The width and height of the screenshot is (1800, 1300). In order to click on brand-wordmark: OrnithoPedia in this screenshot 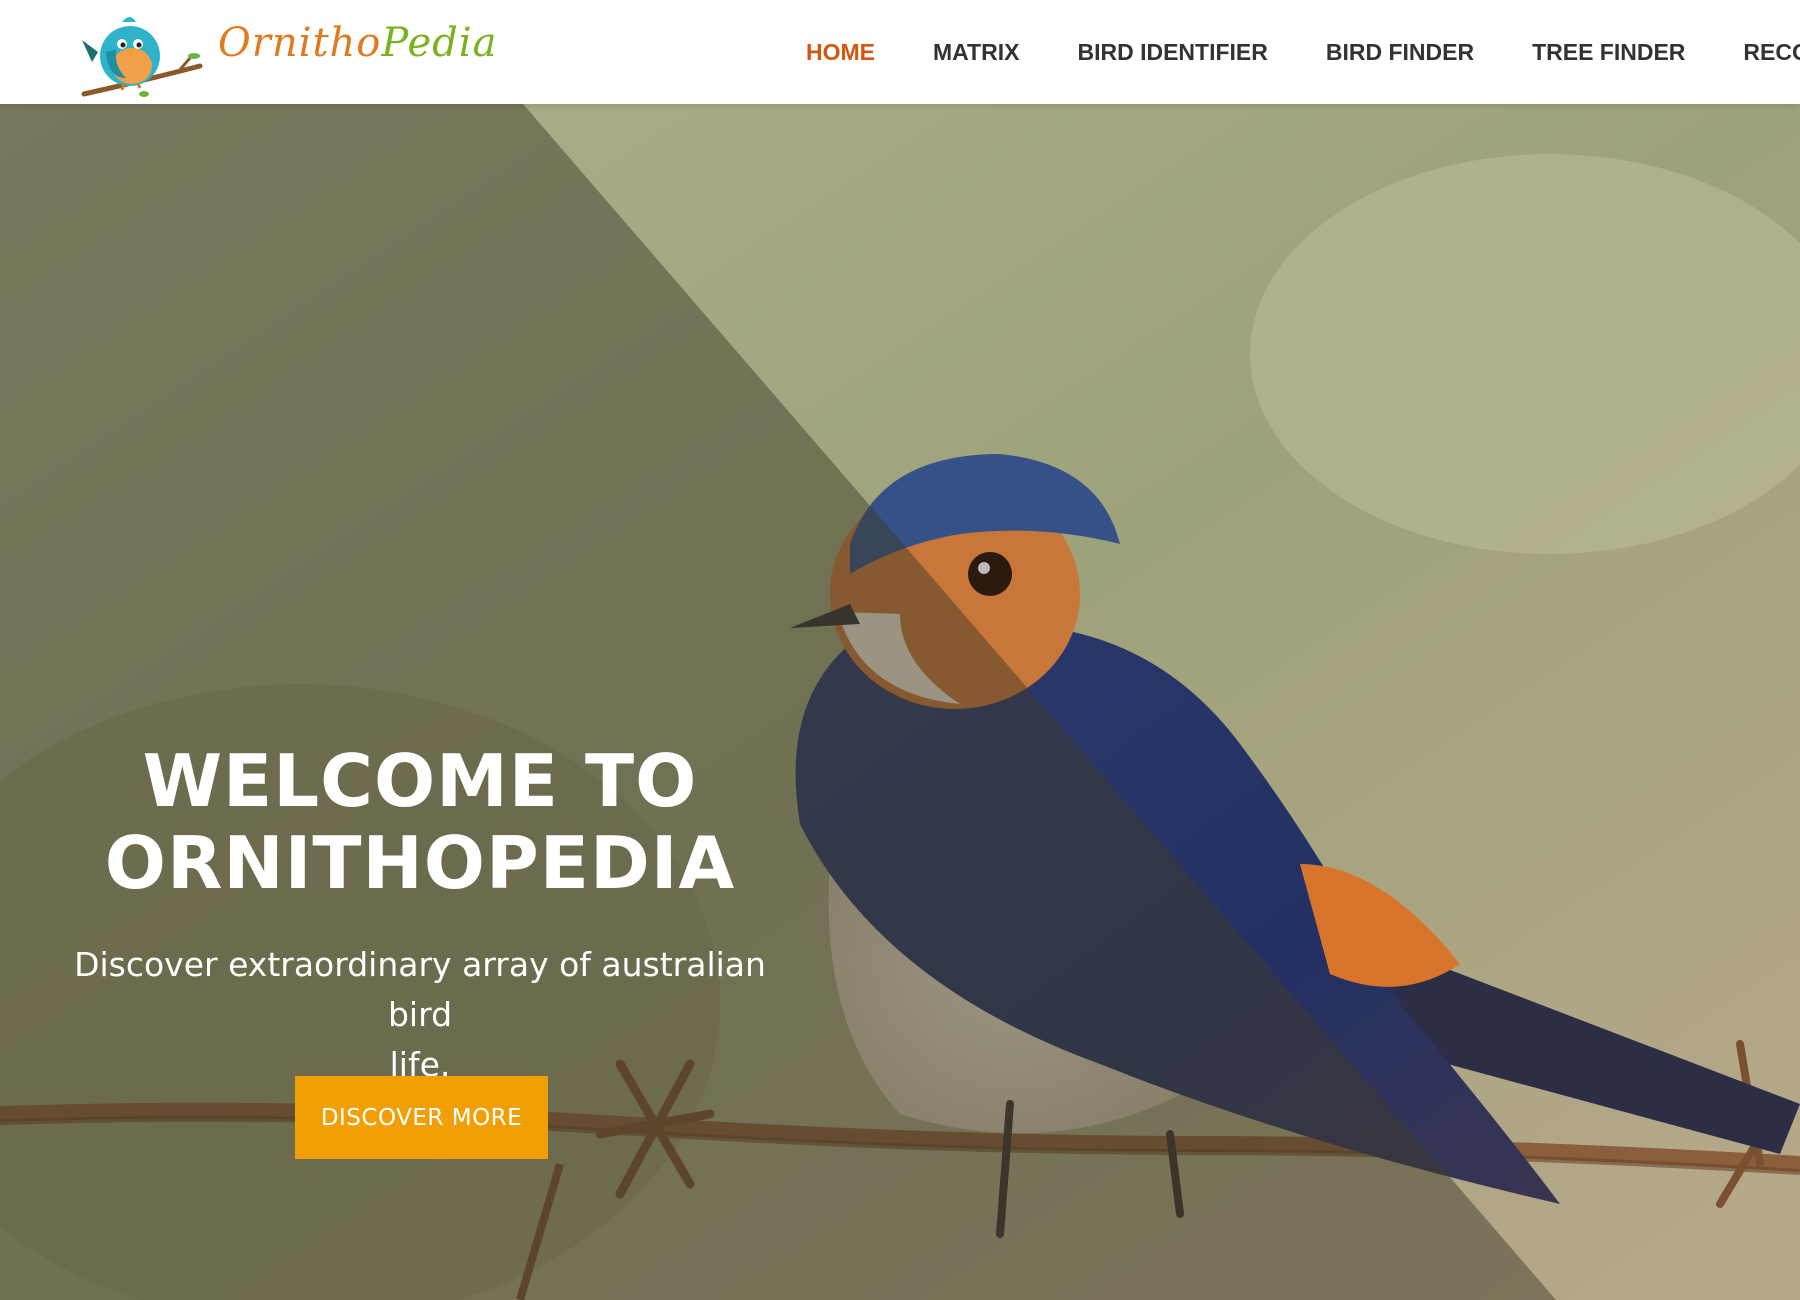, I will do `click(357, 43)`.